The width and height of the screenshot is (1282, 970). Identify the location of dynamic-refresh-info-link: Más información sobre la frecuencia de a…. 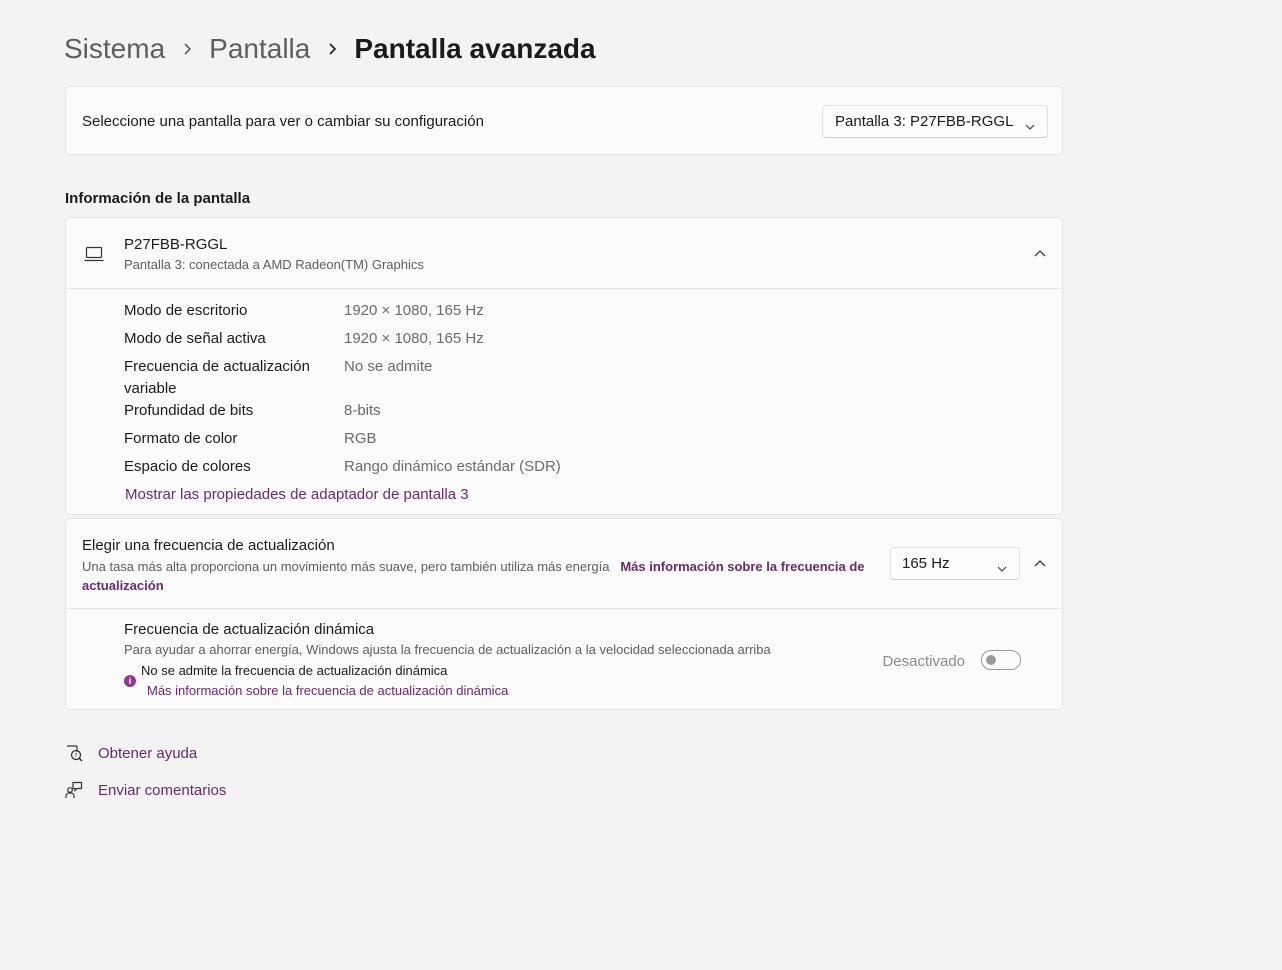
(327, 690).